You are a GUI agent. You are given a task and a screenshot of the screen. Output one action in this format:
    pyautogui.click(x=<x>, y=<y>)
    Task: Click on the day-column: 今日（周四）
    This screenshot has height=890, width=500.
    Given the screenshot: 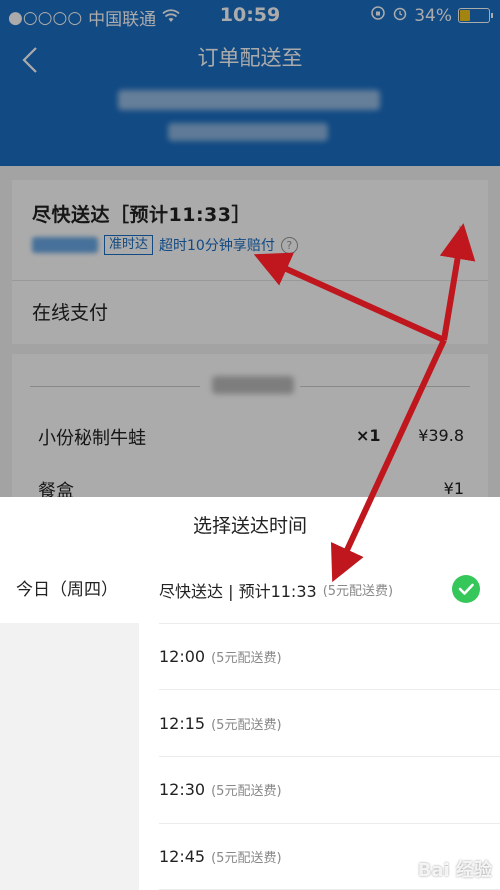 What is the action you would take?
    pyautogui.click(x=69, y=723)
    